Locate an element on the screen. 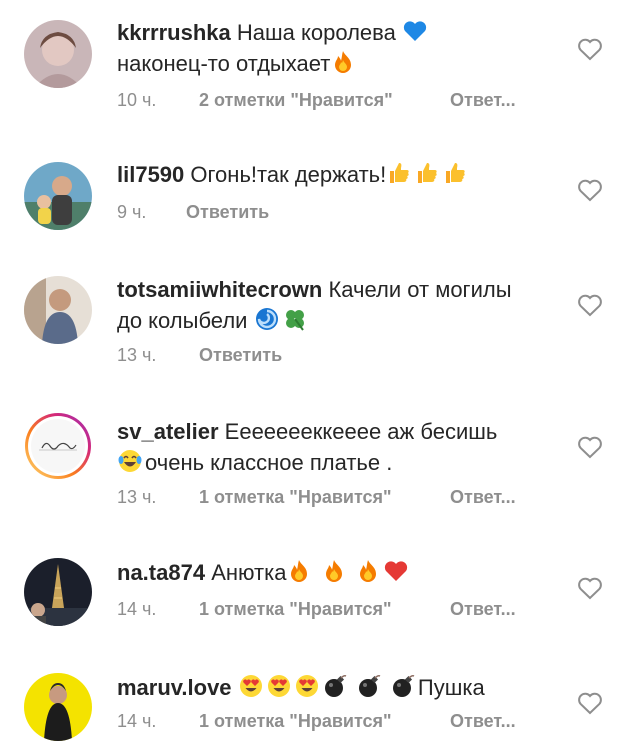 The height and width of the screenshot is (755, 640). timestamp: 9 ч. is located at coordinates (132, 212).